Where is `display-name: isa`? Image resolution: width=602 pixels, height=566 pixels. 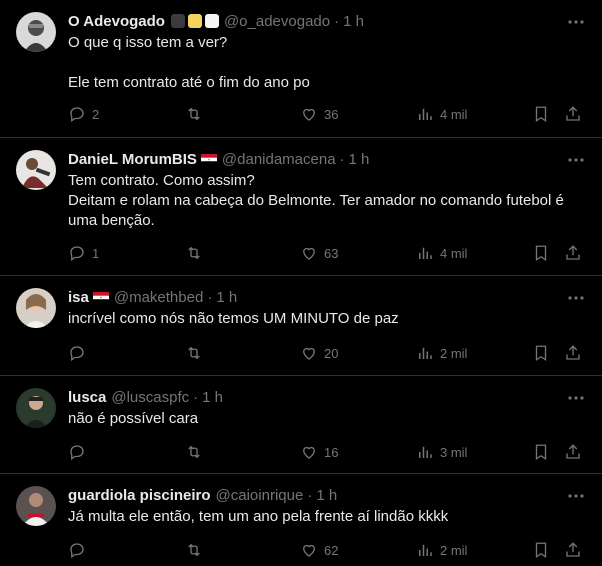 display-name: isa is located at coordinates (78, 297).